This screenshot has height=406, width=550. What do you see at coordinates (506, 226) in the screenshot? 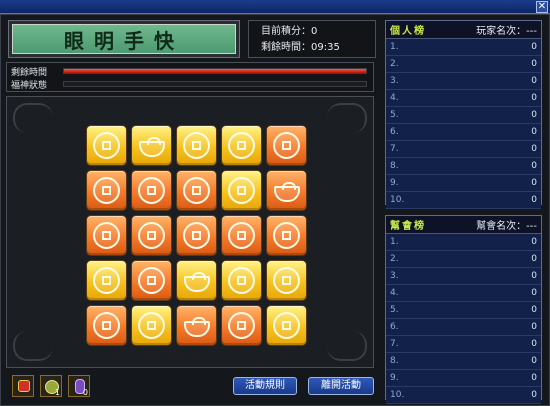
I see `guild-rank-label: 幫會名次：---` at bounding box center [506, 226].